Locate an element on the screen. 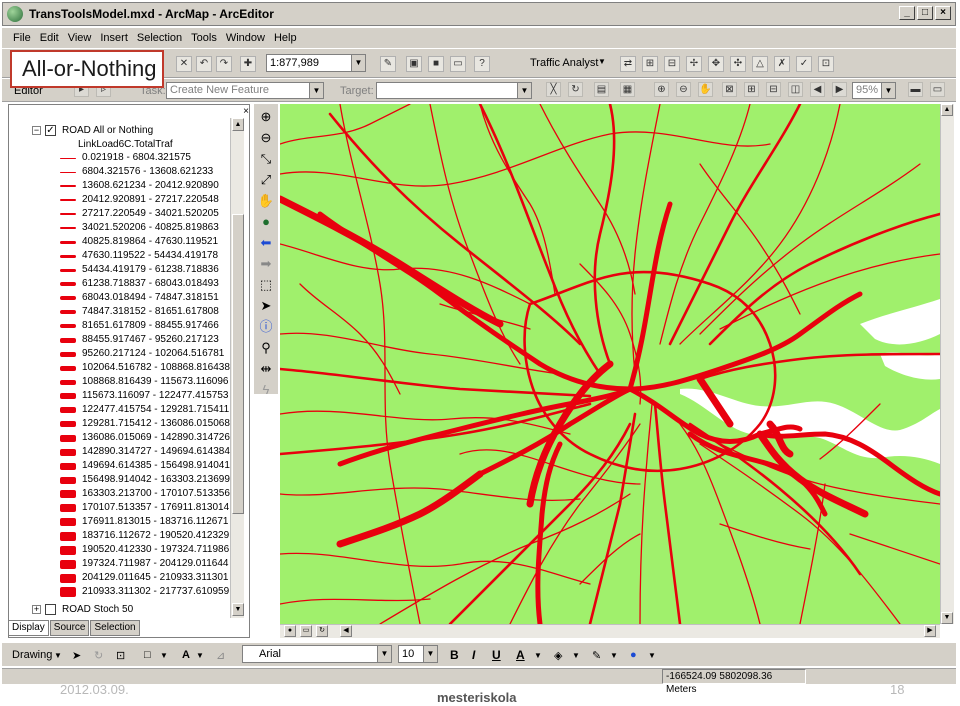  zoom-out-icon: ⊖ is located at coordinates (266, 138).